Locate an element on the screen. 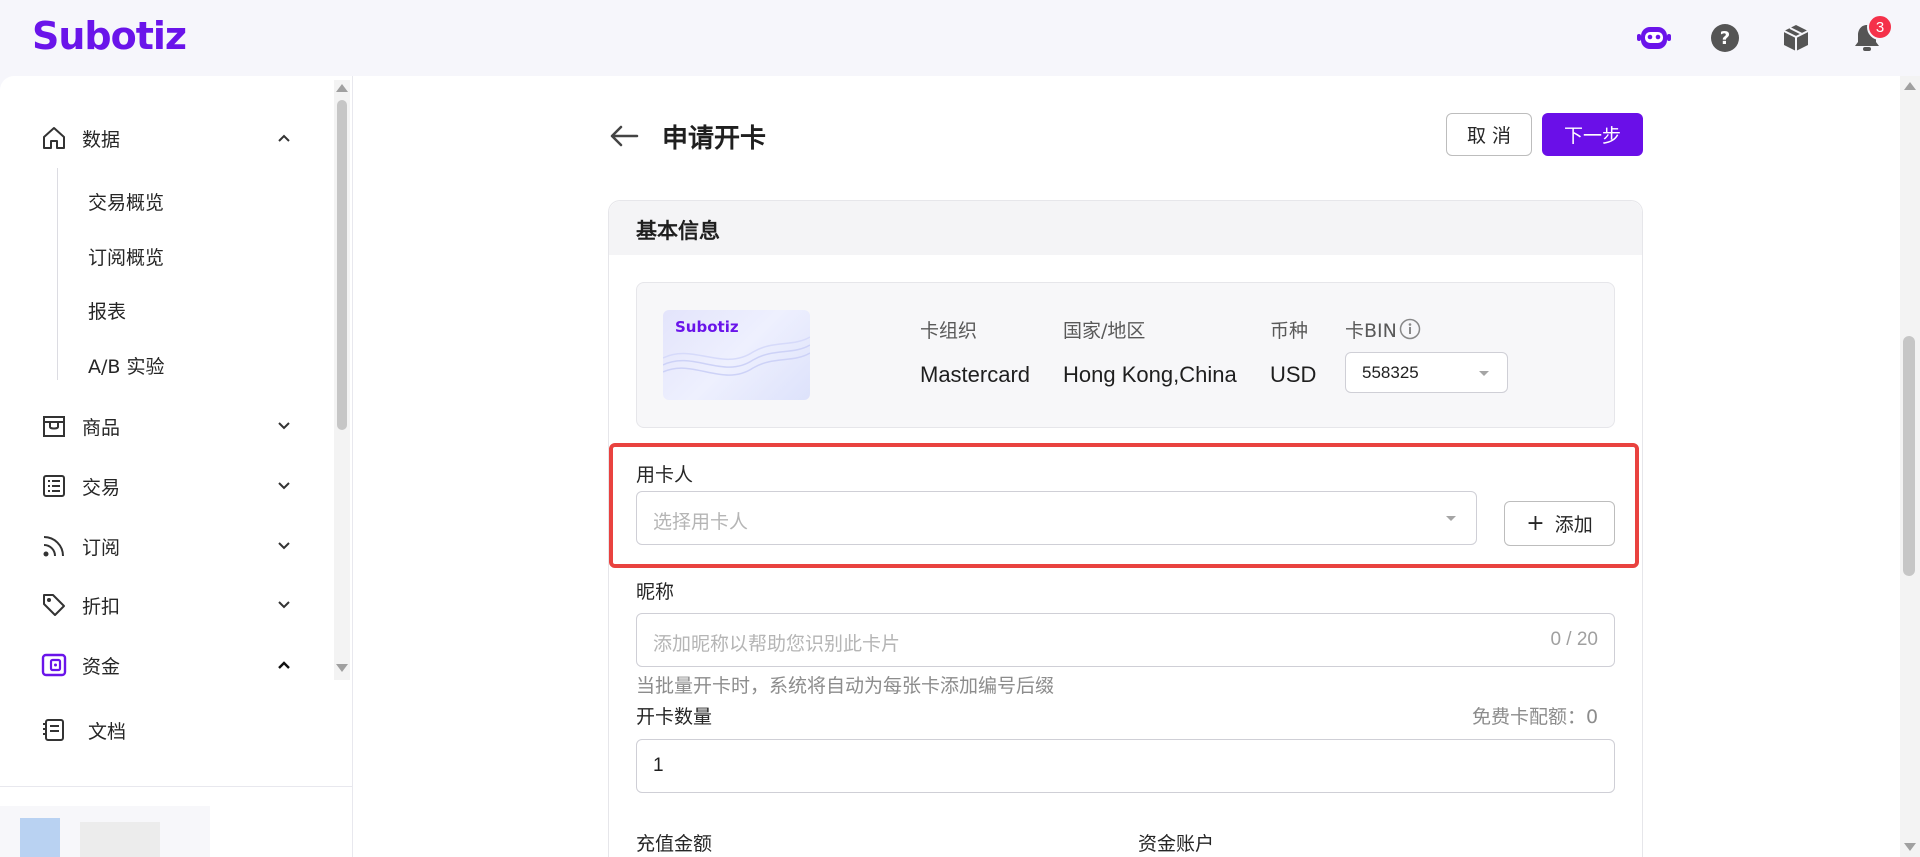 The width and height of the screenshot is (1920, 857). page-title: 申请开卡 is located at coordinates (714, 139).